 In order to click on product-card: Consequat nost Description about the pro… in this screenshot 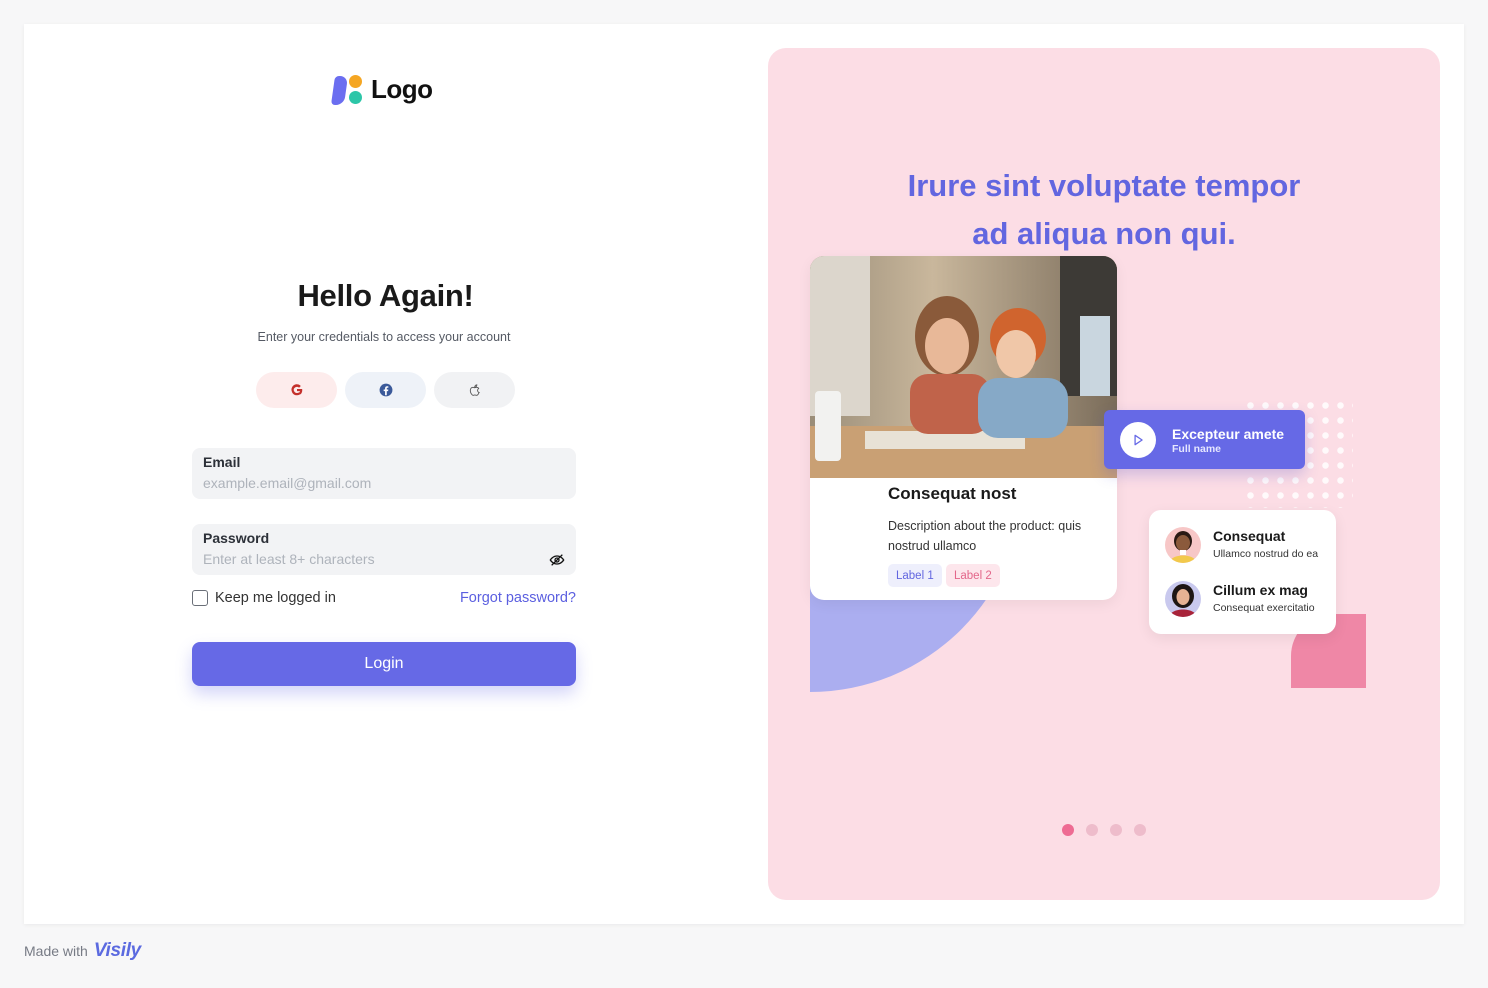, I will do `click(963, 428)`.